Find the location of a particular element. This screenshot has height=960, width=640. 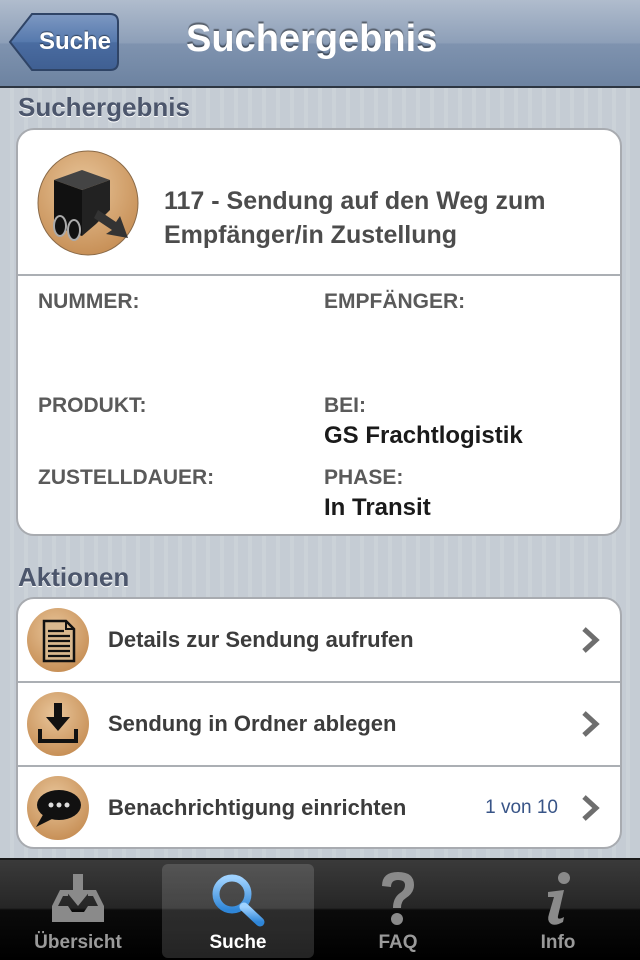

actions-section-header: Aktionen is located at coordinates (74, 577).